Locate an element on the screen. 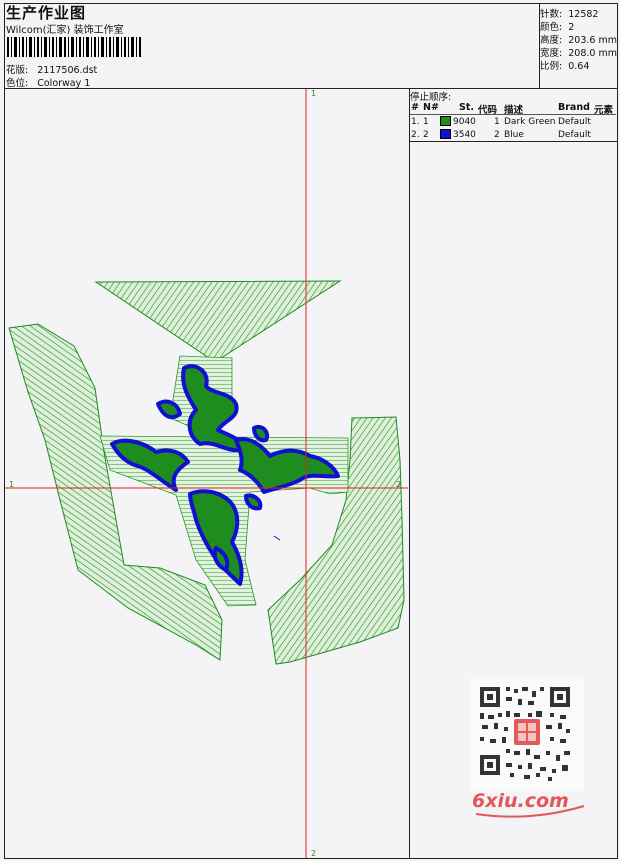 The width and height of the screenshot is (620, 861). design-top-triangle is located at coordinates (218, 321).